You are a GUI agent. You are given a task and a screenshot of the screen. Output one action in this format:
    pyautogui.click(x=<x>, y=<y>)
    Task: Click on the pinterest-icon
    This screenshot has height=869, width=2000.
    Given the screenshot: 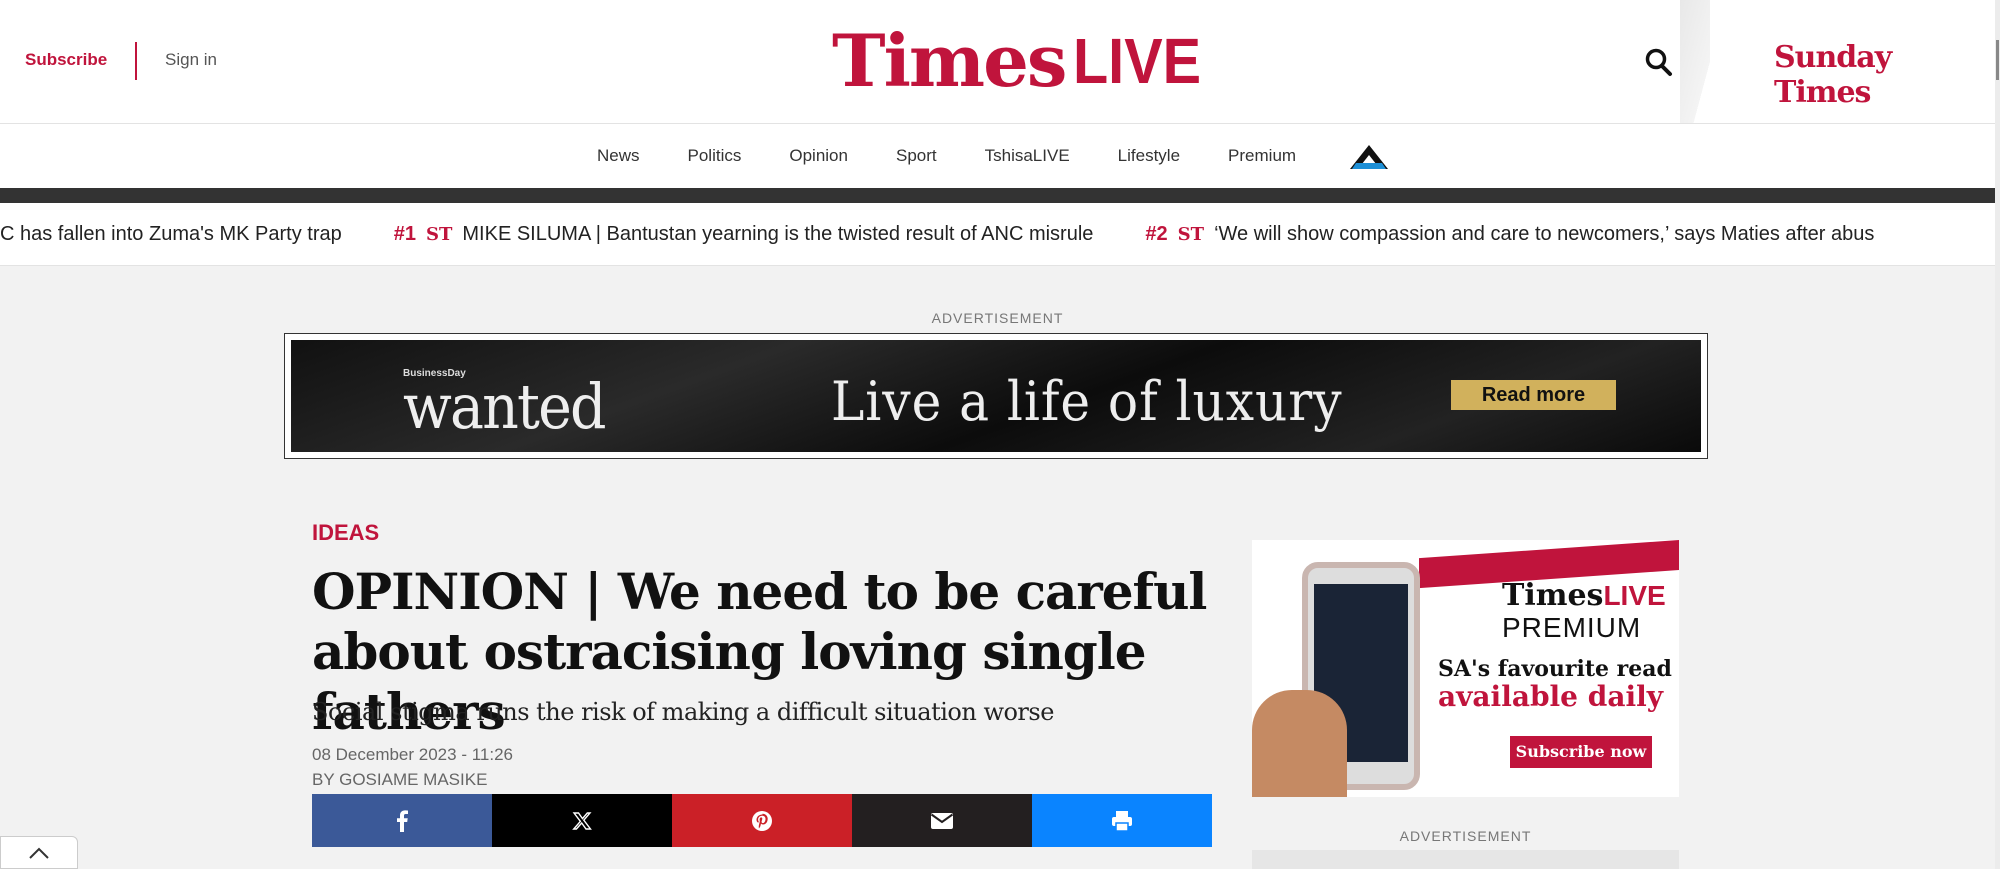 What is the action you would take?
    pyautogui.click(x=762, y=820)
    